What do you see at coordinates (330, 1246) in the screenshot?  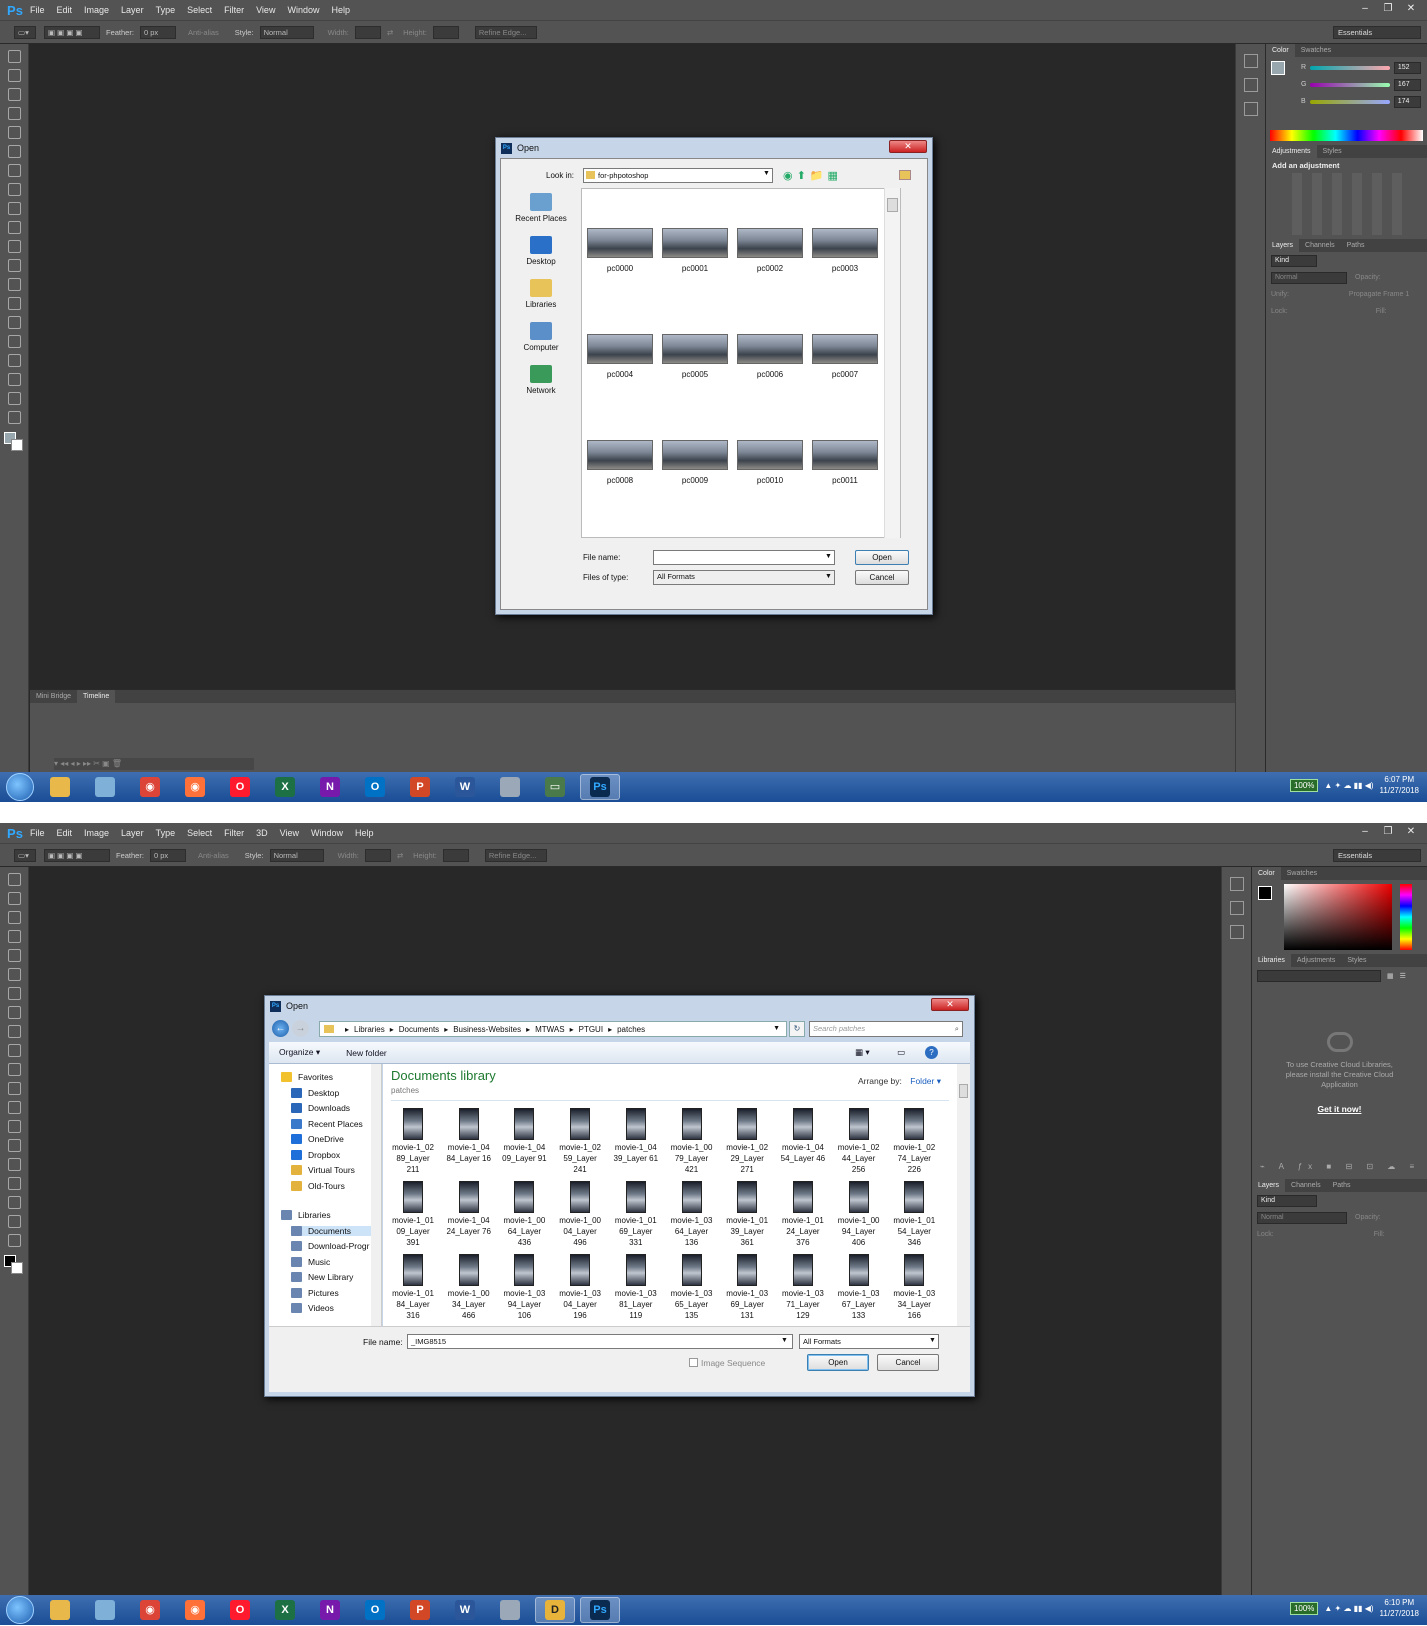 I see `nav-item-download-progr: Download-Progr` at bounding box center [330, 1246].